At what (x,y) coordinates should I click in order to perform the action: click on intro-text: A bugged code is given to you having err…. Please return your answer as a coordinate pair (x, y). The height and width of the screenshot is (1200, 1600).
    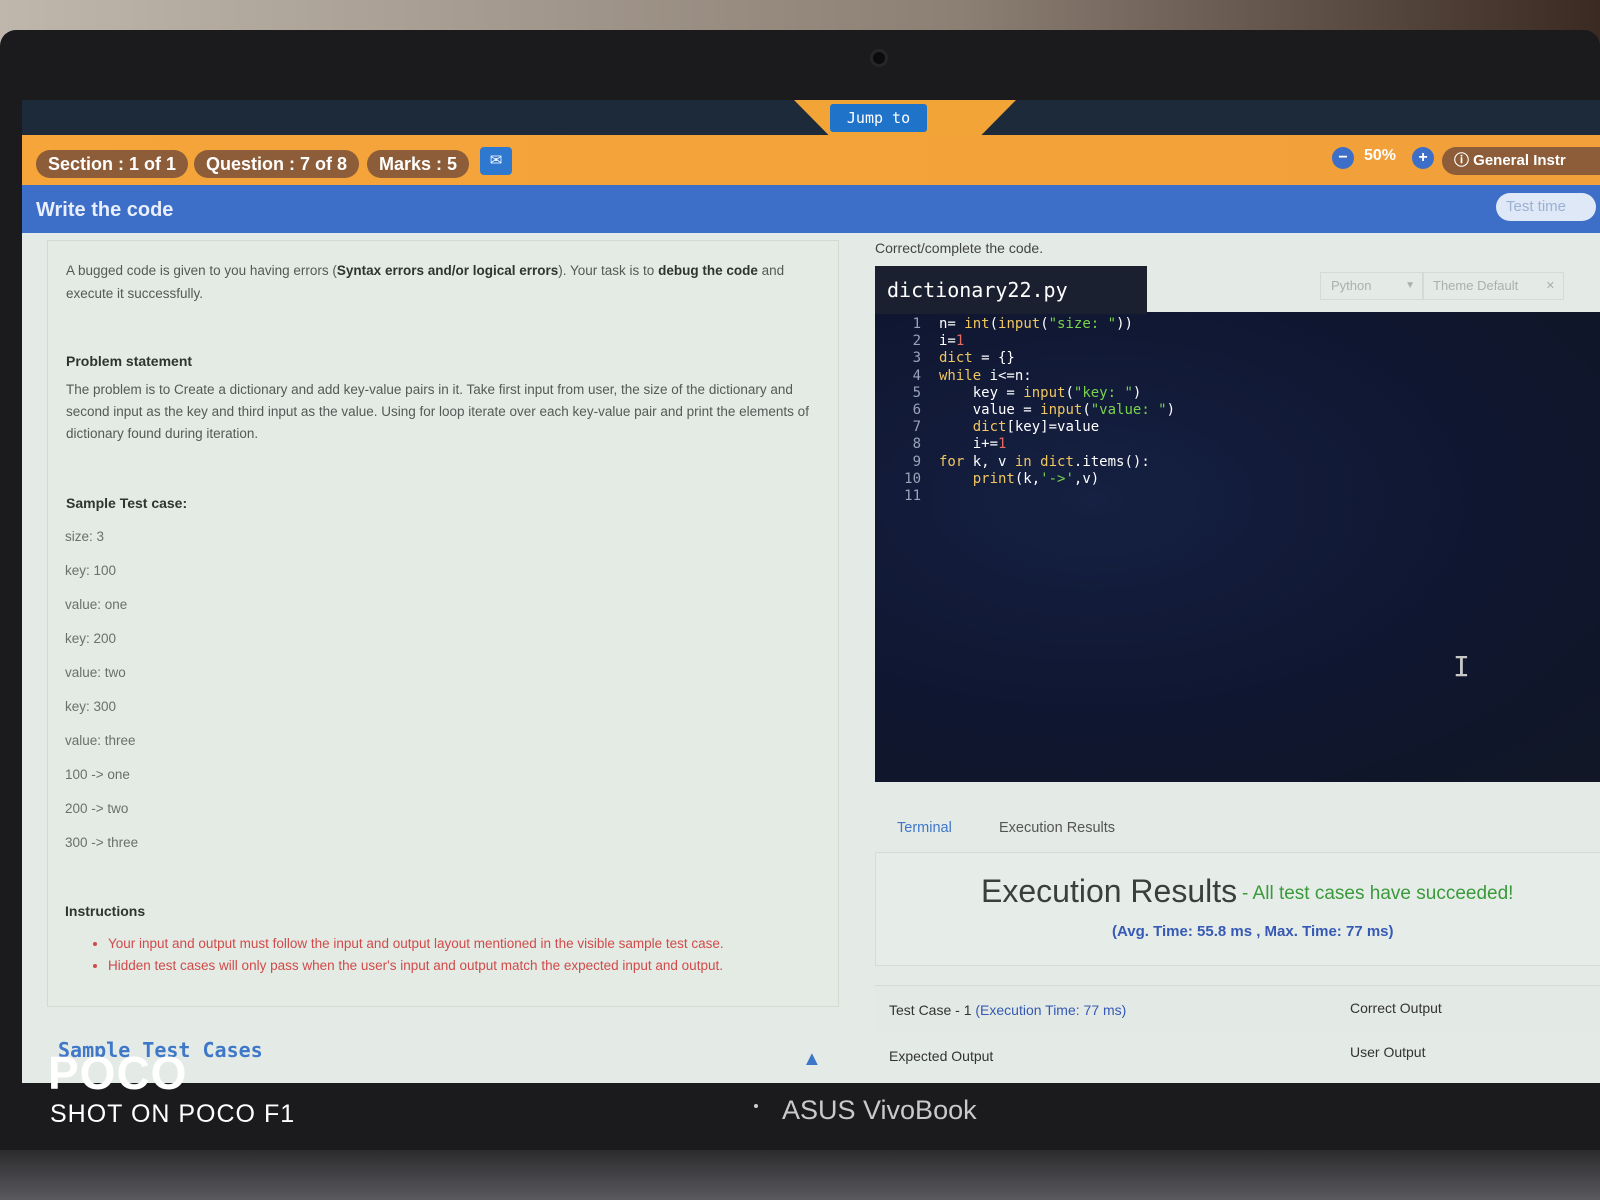
    Looking at the image, I should click on (446, 282).